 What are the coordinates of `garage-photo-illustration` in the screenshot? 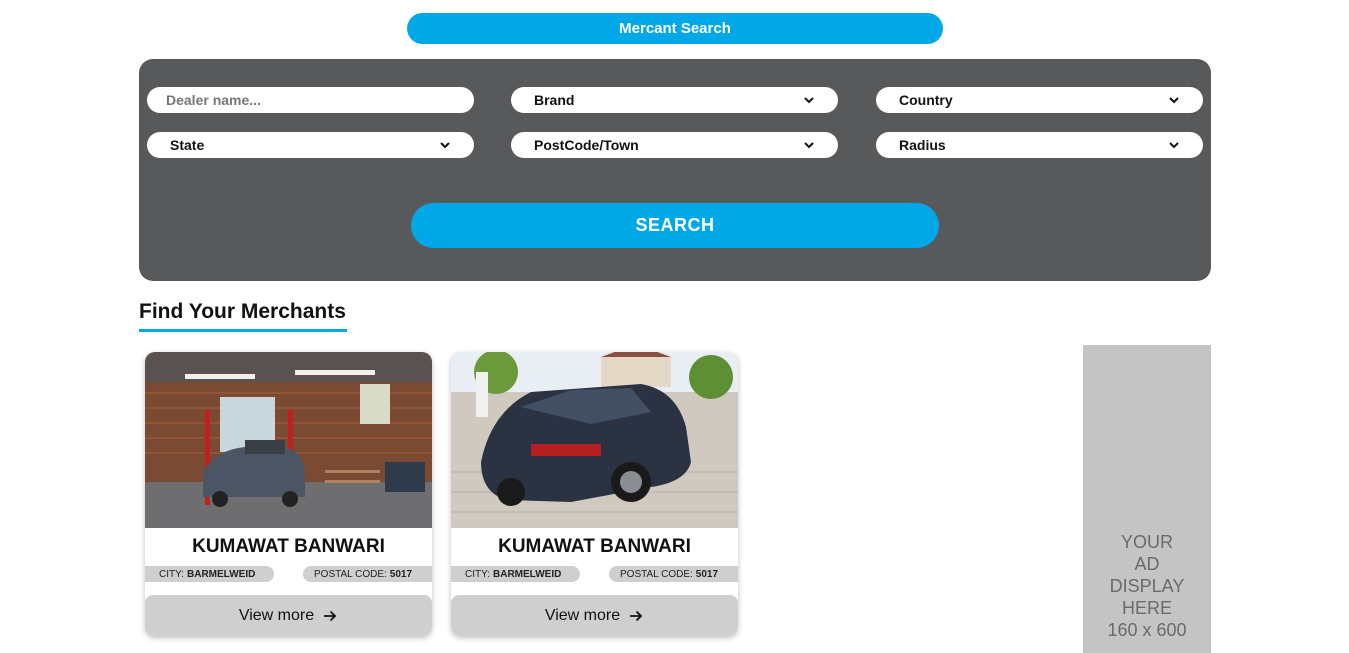 It's located at (288, 440).